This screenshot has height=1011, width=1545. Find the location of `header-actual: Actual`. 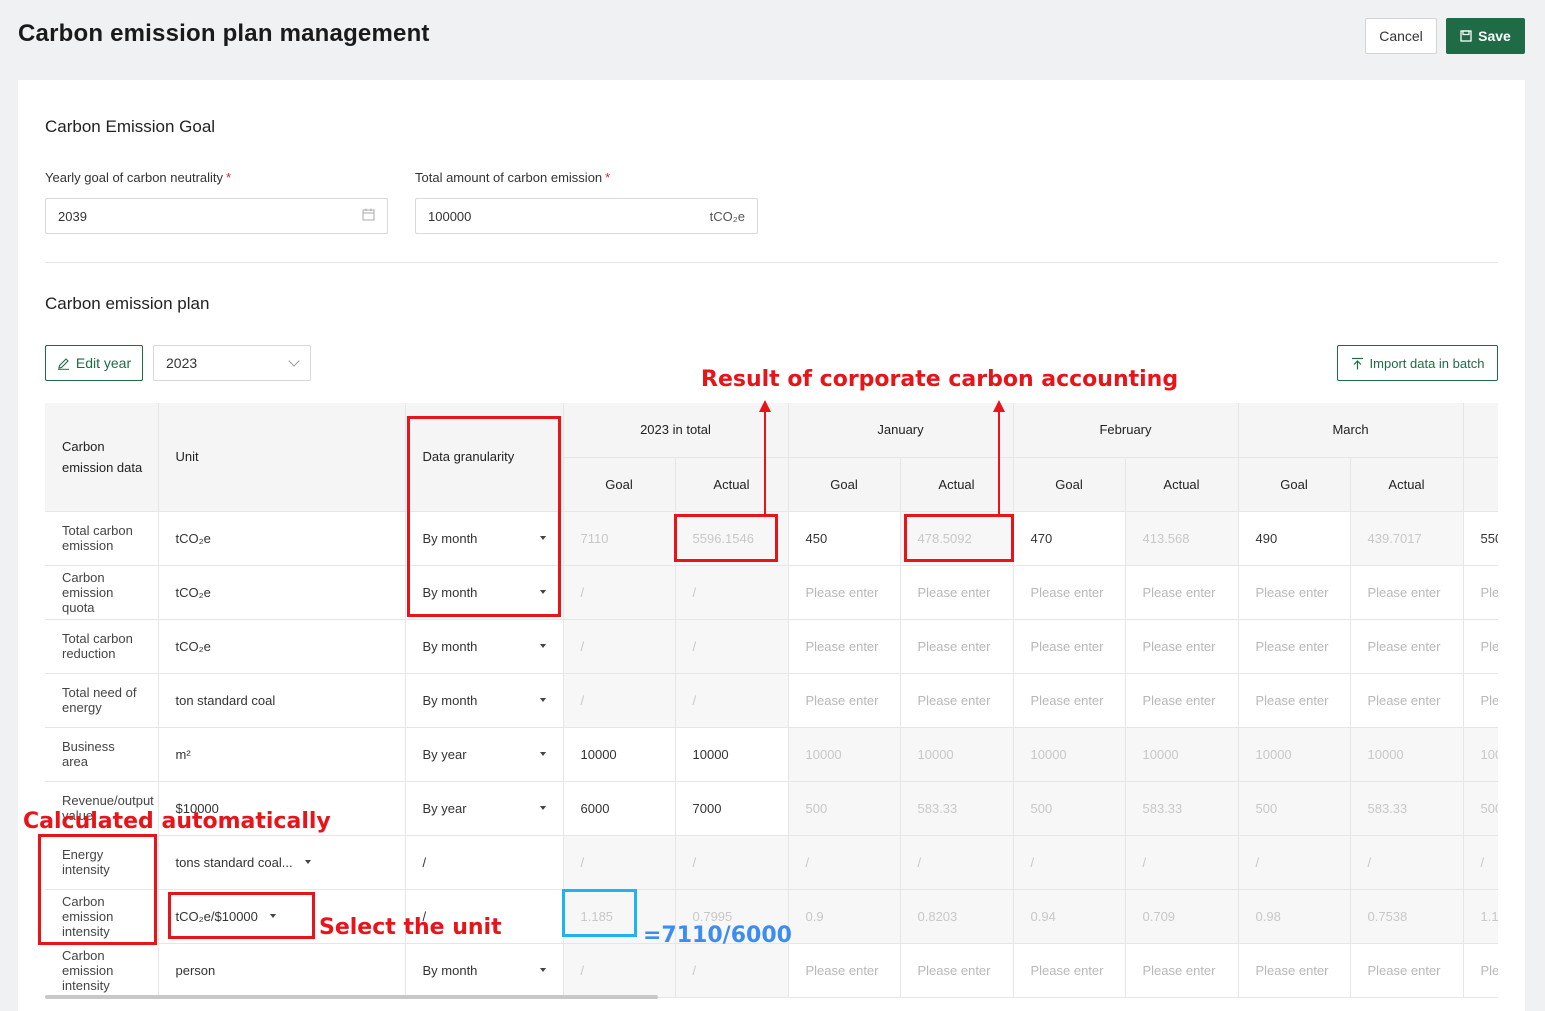

header-actual: Actual is located at coordinates (1407, 484).